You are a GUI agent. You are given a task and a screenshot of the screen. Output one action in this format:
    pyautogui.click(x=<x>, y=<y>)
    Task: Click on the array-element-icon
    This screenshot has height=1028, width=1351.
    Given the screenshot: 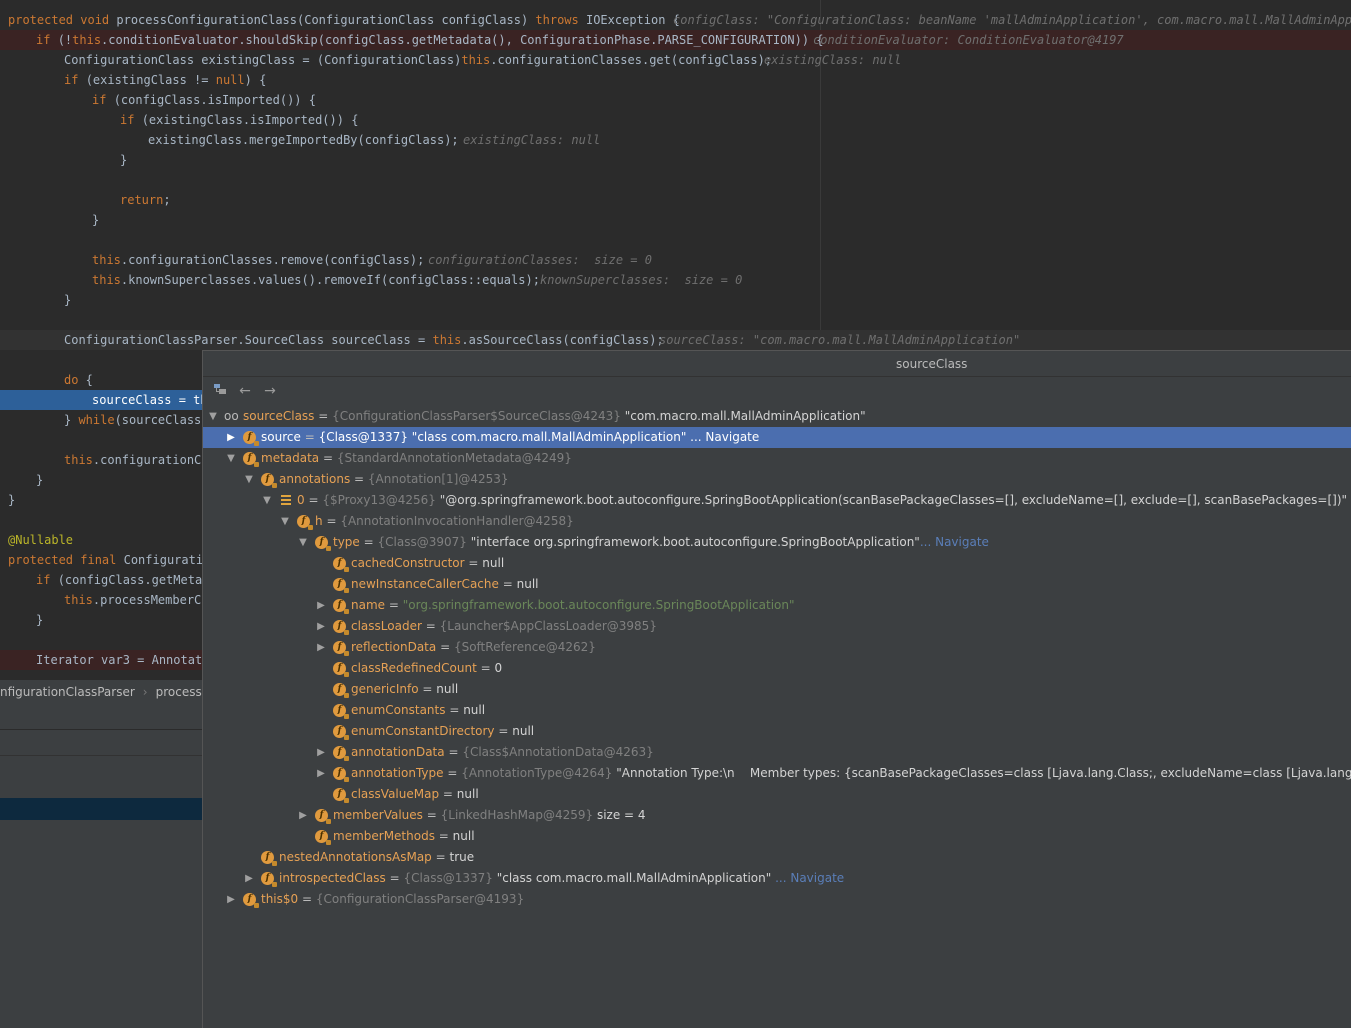 What is the action you would take?
    pyautogui.click(x=286, y=500)
    